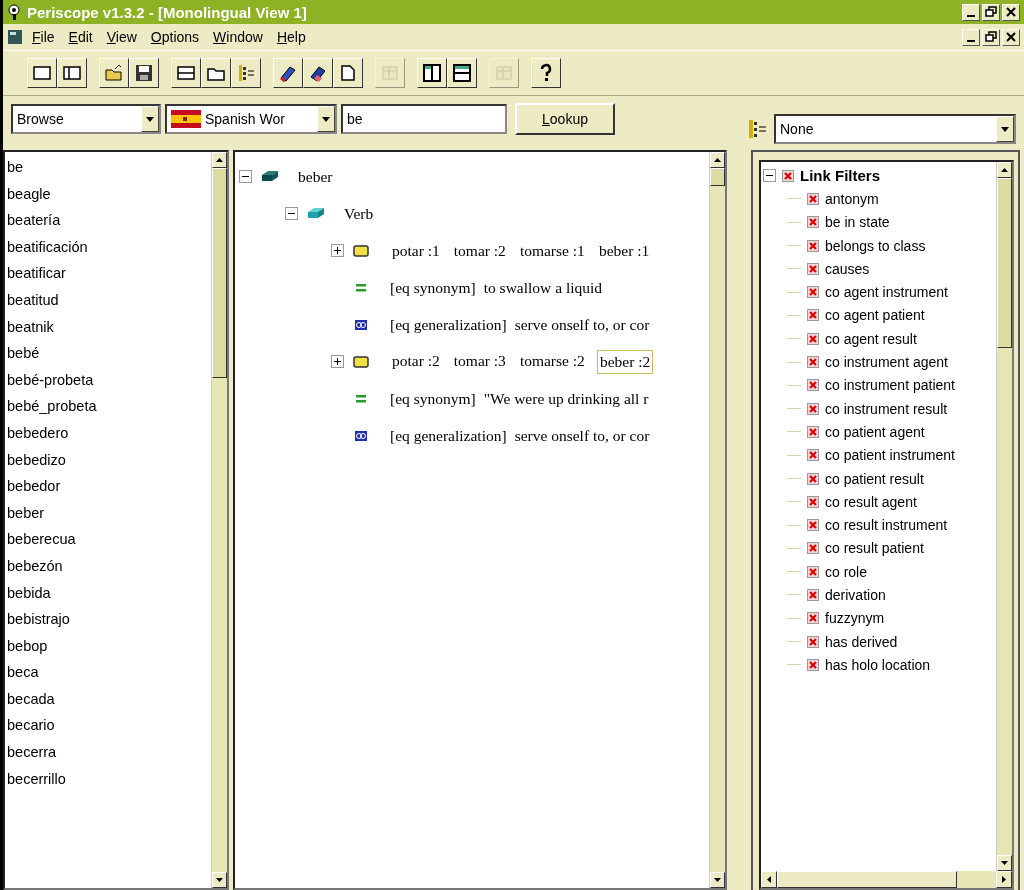 Image resolution: width=1024 pixels, height=890 pixels. Describe the element at coordinates (890, 455) in the screenshot. I see `filter-label: co patient instrument` at that location.